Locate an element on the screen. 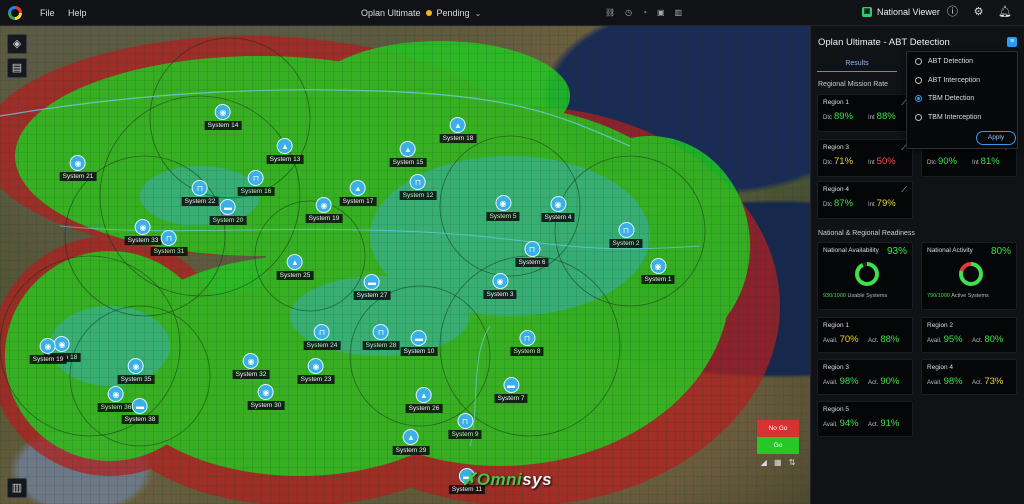  menu-icon: ≡ is located at coordinates (1012, 41).